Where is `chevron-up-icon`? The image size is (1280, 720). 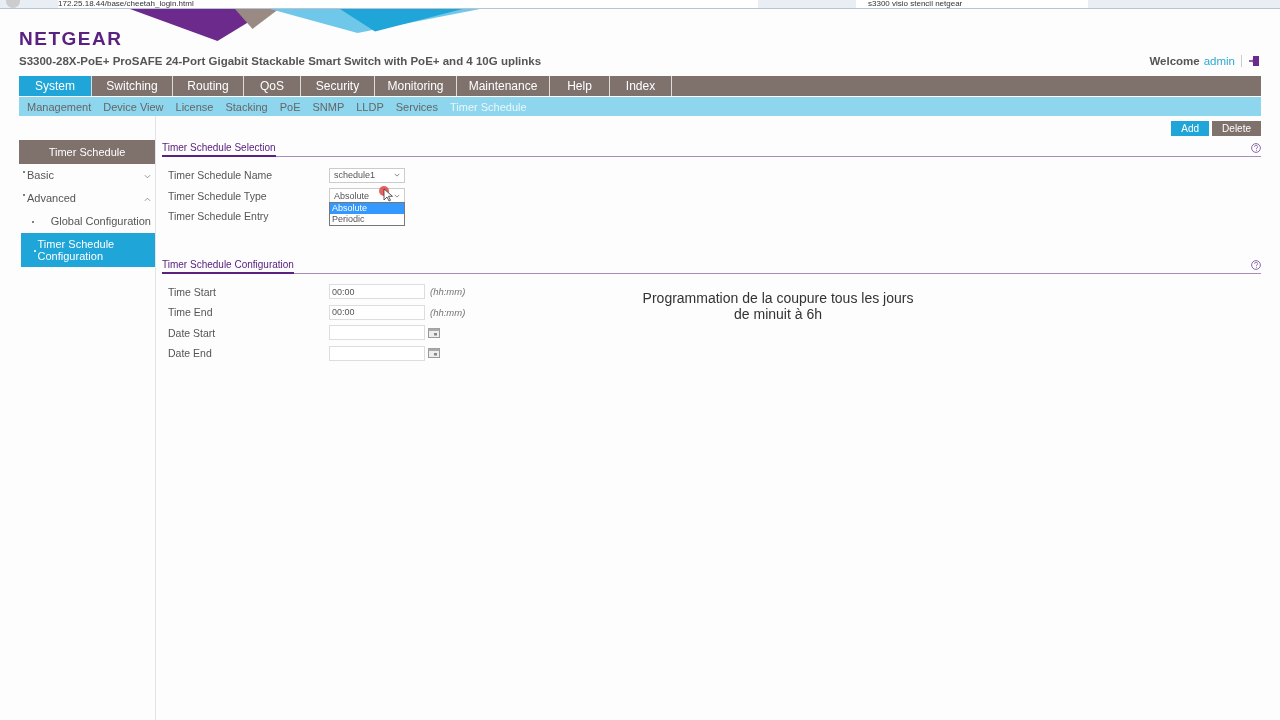
chevron-up-icon is located at coordinates (147, 199).